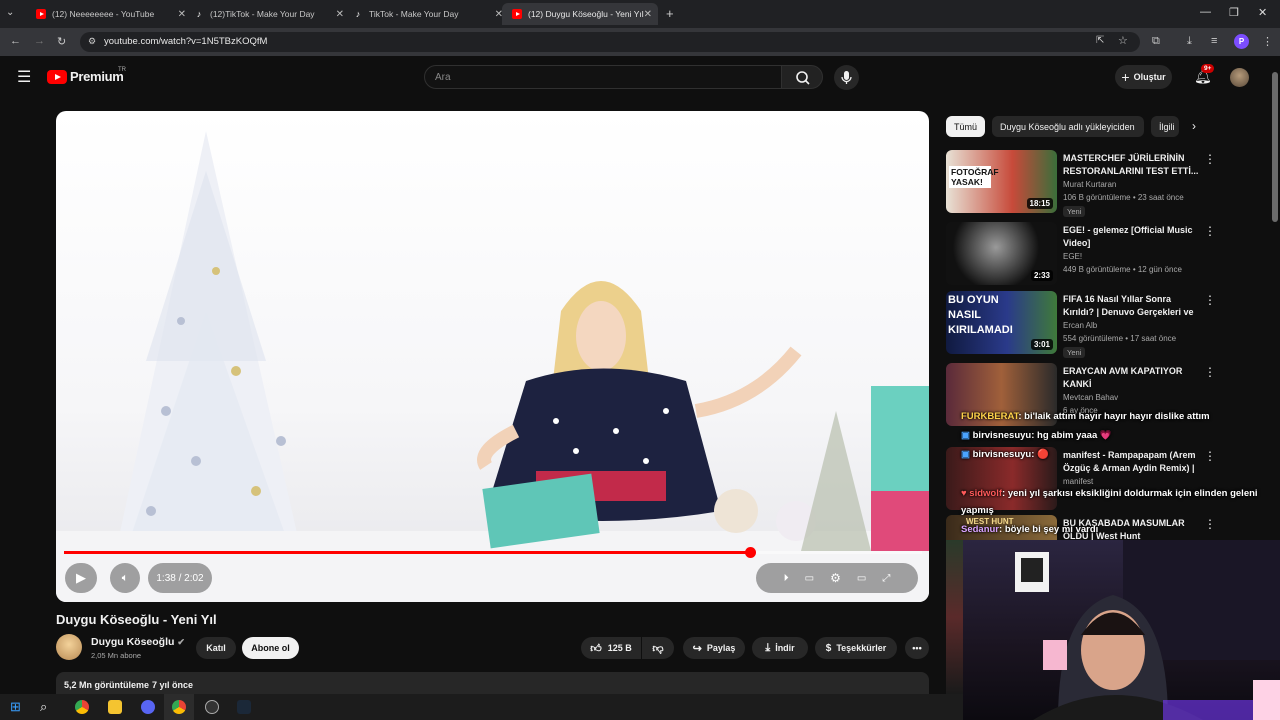 This screenshot has width=1280, height=720. I want to click on create-button: + Oluştur, so click(1143, 77).